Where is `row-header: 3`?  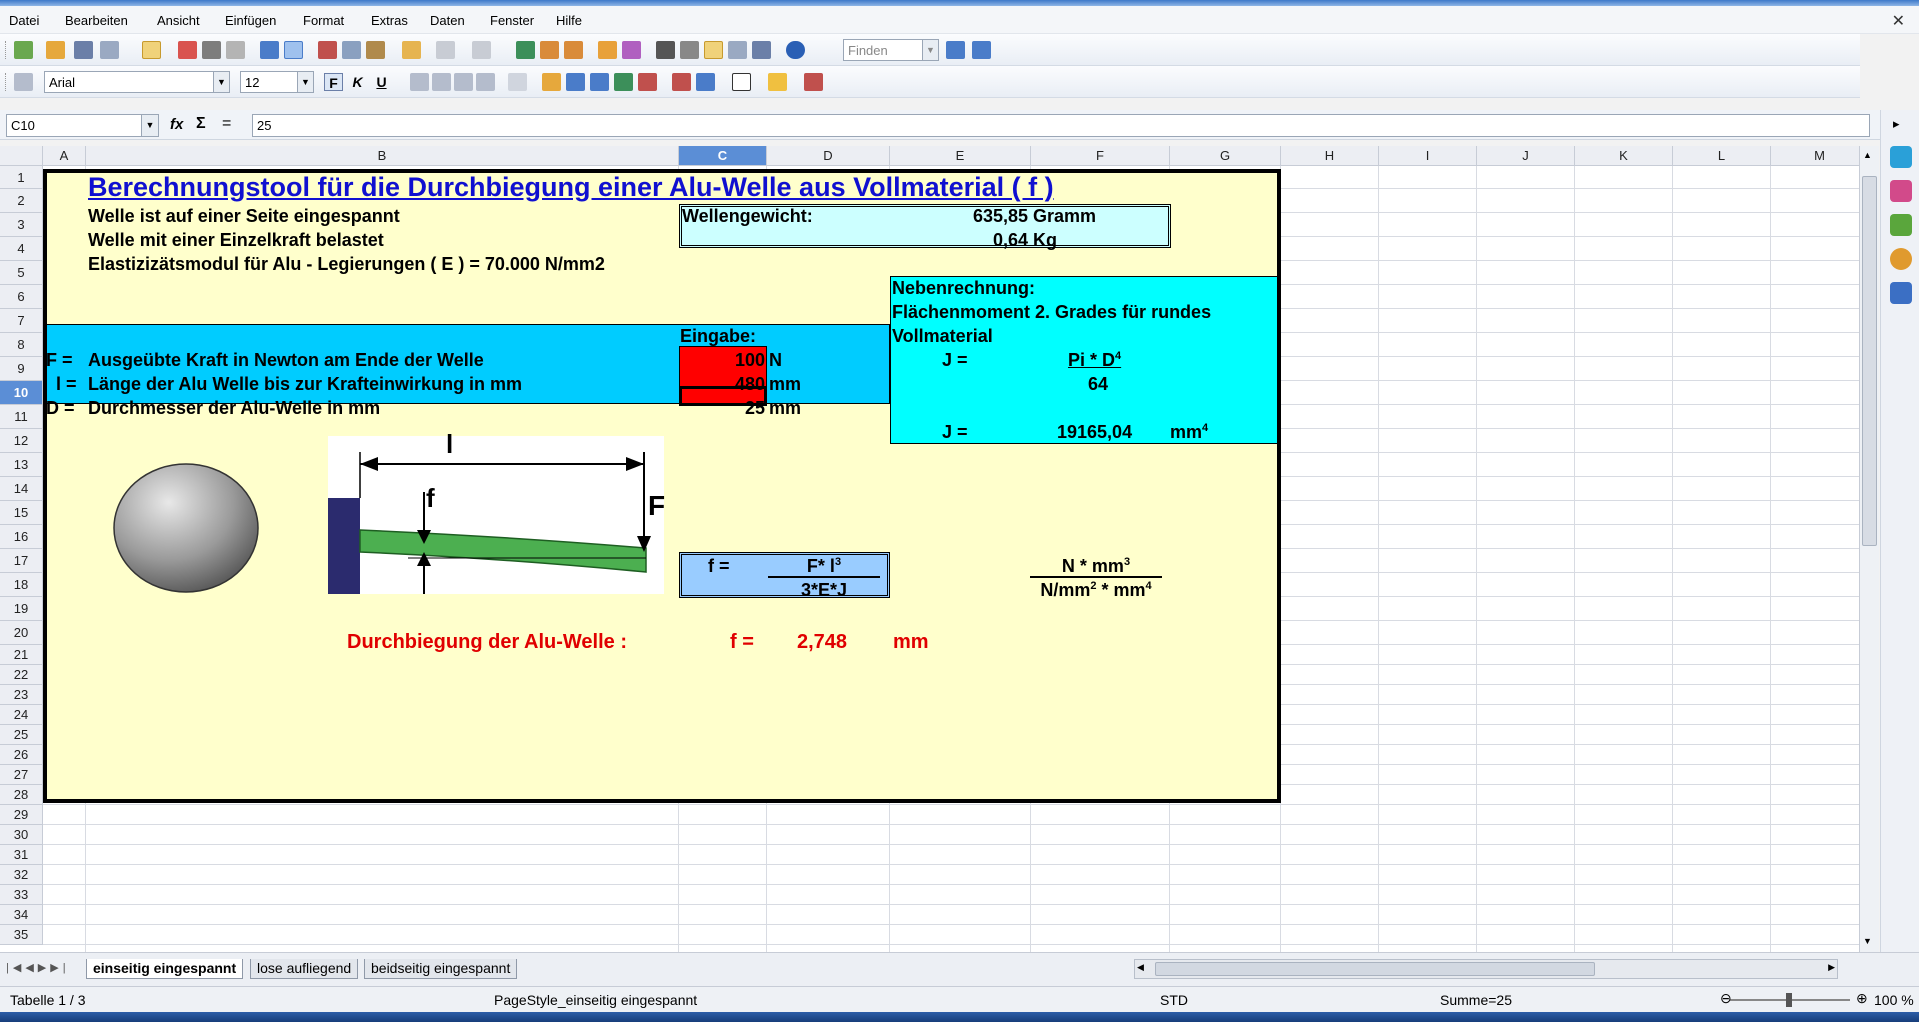 row-header: 3 is located at coordinates (21, 225).